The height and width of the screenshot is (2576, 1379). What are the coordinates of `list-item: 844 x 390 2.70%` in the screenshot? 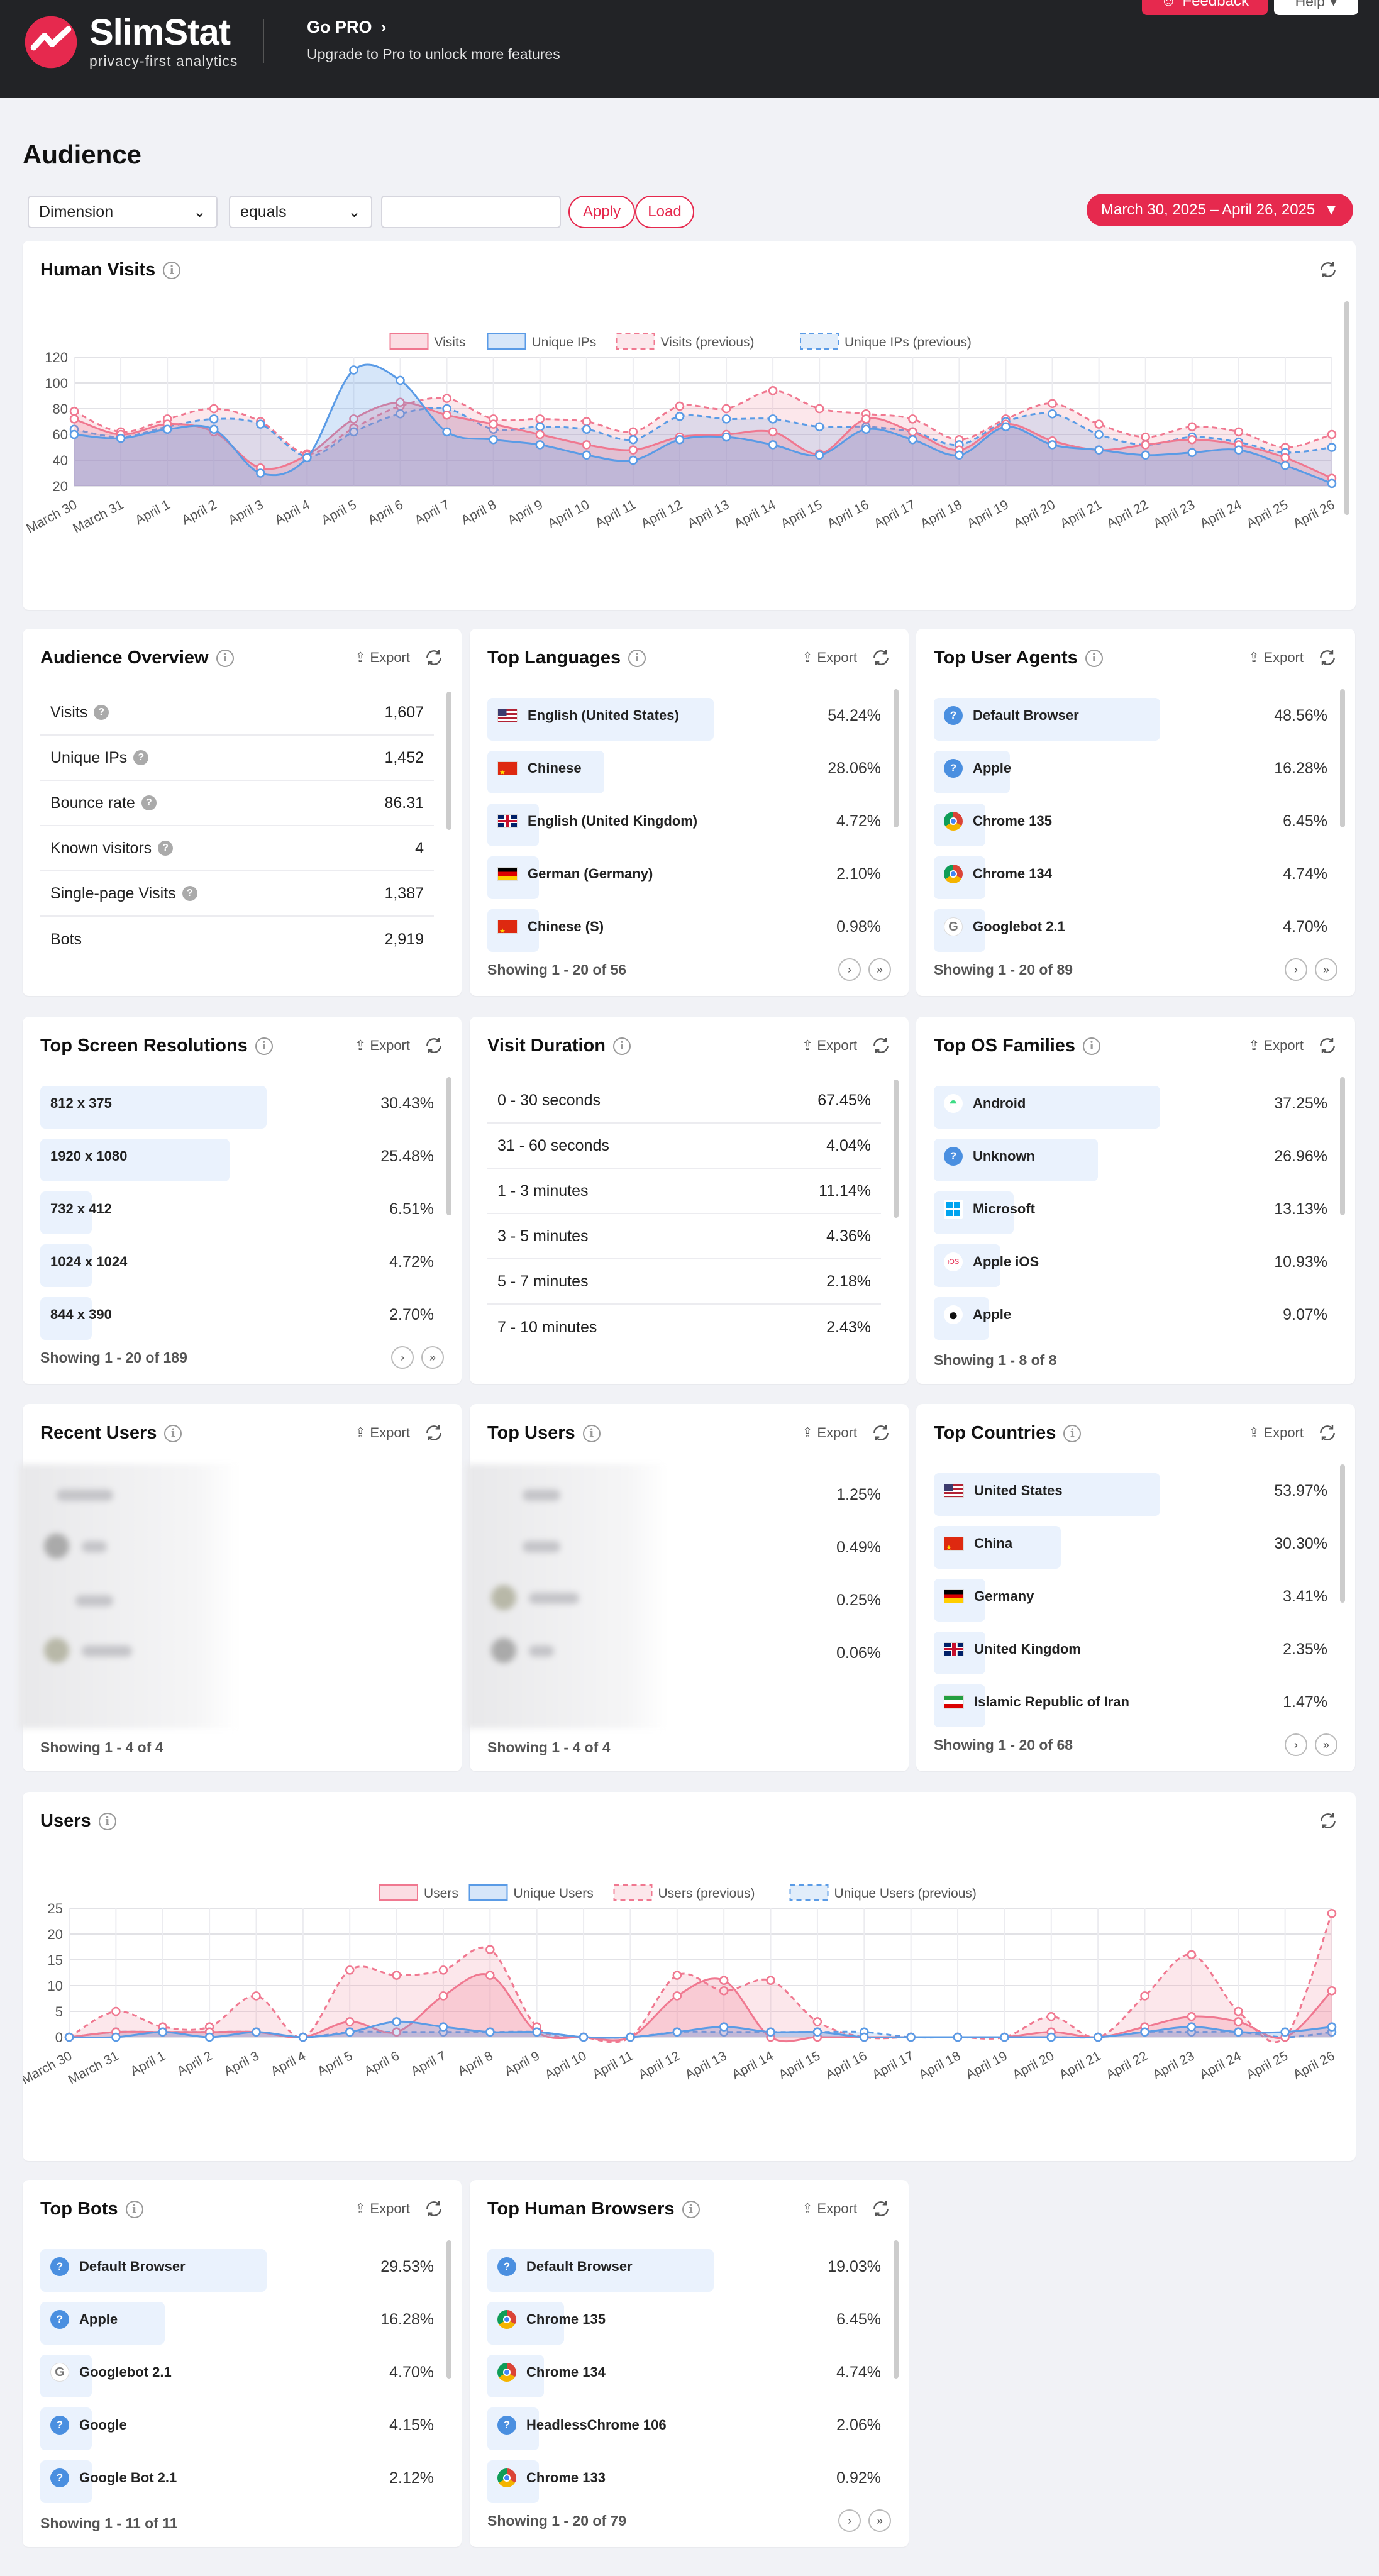 It's located at (237, 1314).